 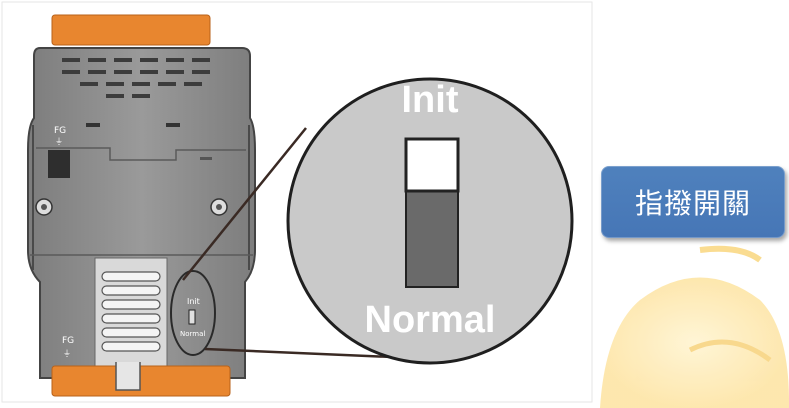 I want to click on zoom-label-init: Init, so click(x=430, y=100).